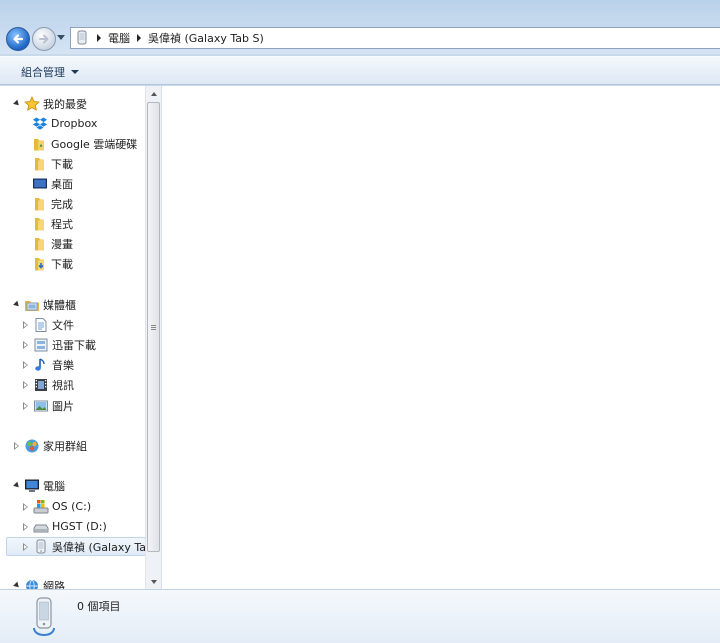 Image resolution: width=720 pixels, height=643 pixels. I want to click on breadcrumb-computer: 電腦, so click(119, 38).